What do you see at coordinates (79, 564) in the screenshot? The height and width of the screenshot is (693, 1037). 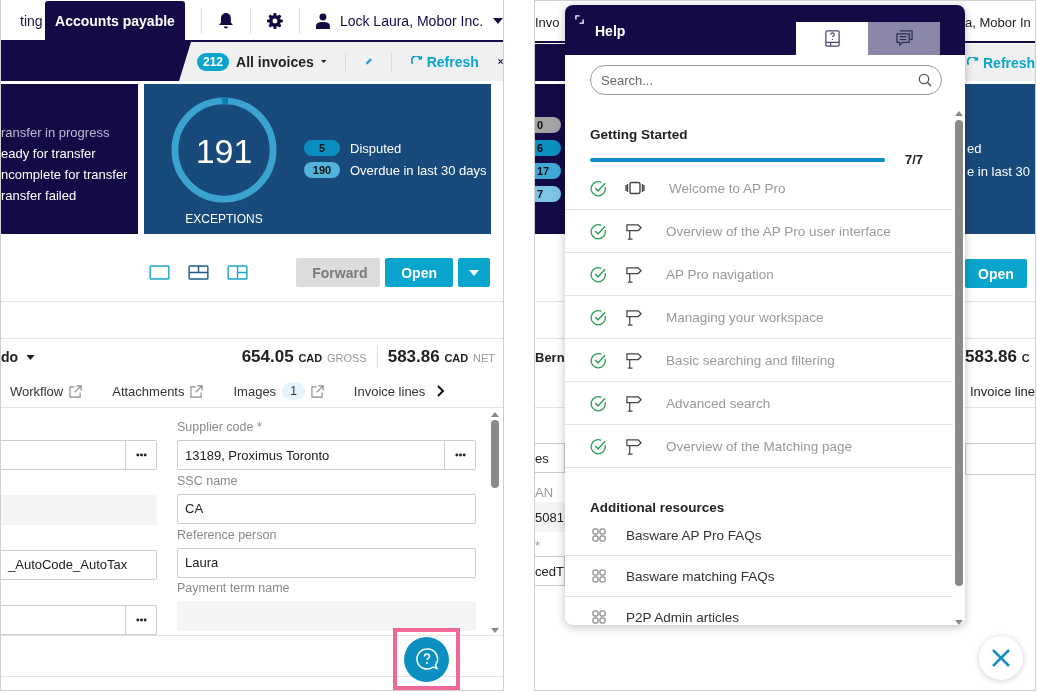 I see `input-field: _AutoCode_AutoTax` at bounding box center [79, 564].